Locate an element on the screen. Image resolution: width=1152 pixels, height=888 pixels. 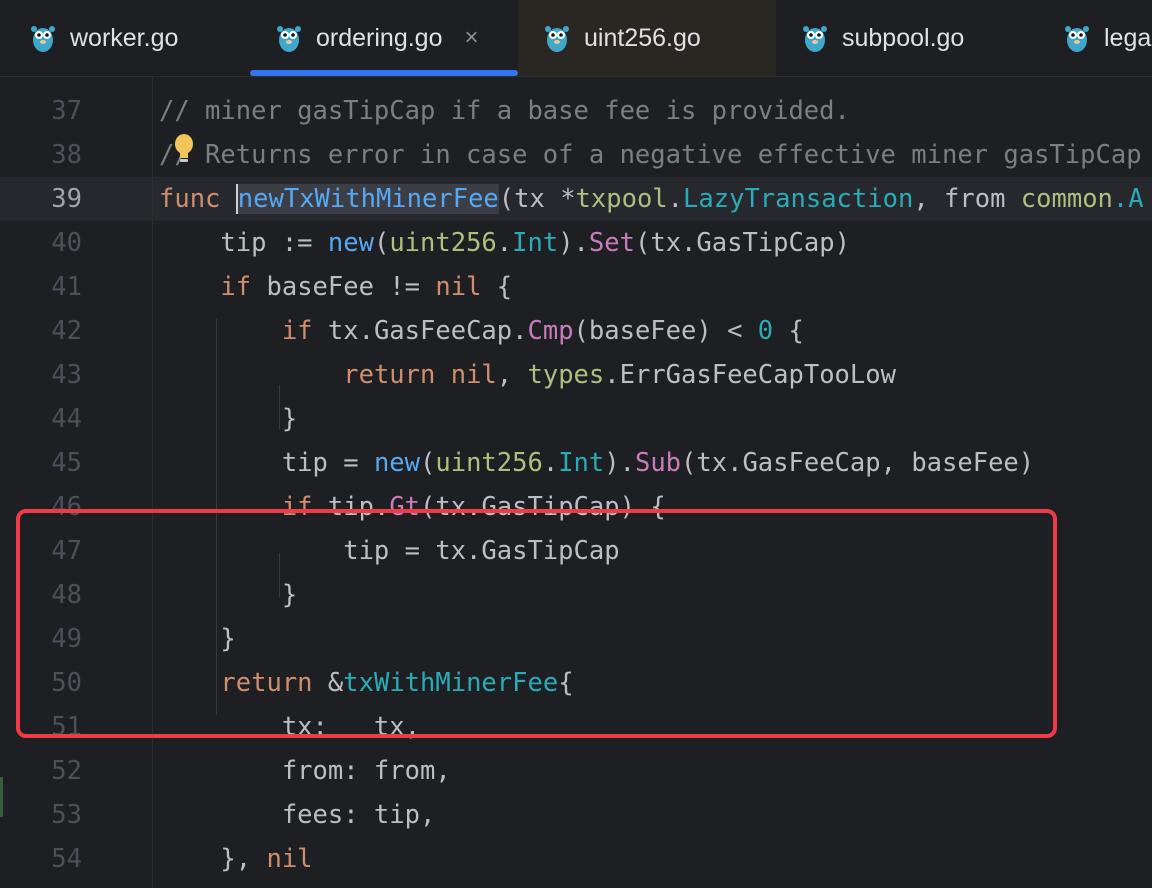
code-token: newTxWithMinerFee is located at coordinates (367, 199).